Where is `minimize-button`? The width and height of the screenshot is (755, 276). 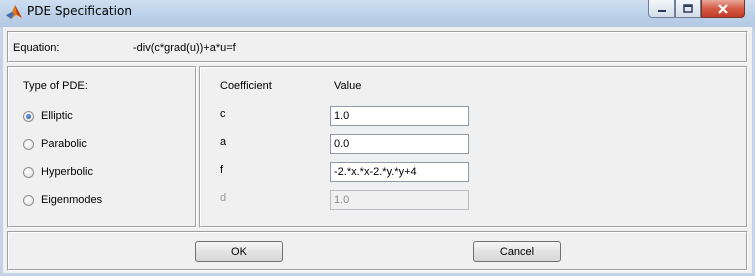 minimize-button is located at coordinates (661, 9).